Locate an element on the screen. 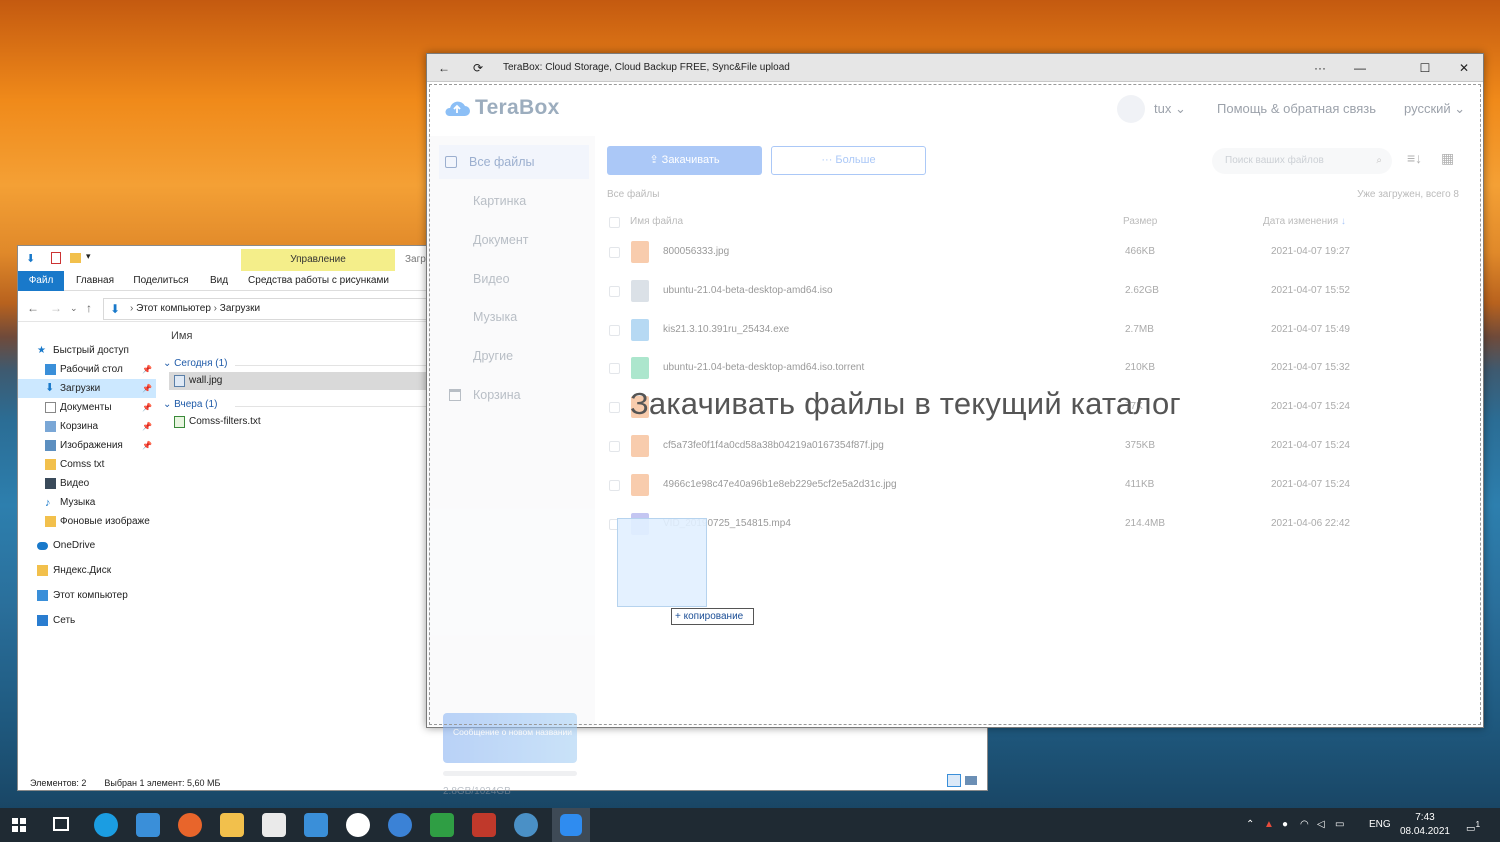 This screenshot has height=842, width=1500. terabox-taskbar-icon is located at coordinates (571, 825).